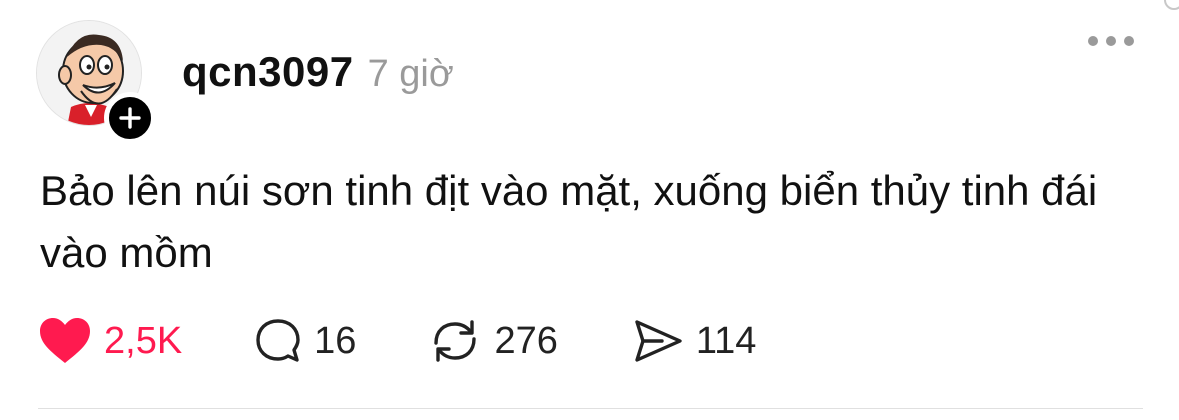 This screenshot has width=1179, height=420. What do you see at coordinates (493, 341) in the screenshot?
I see `repost-button: 276` at bounding box center [493, 341].